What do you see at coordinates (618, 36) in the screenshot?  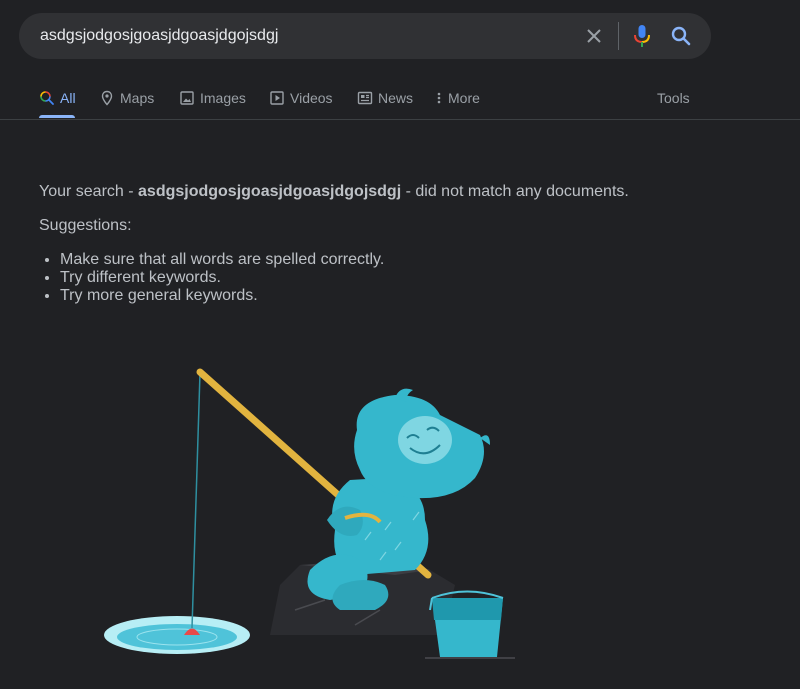 I see `search-box-divider` at bounding box center [618, 36].